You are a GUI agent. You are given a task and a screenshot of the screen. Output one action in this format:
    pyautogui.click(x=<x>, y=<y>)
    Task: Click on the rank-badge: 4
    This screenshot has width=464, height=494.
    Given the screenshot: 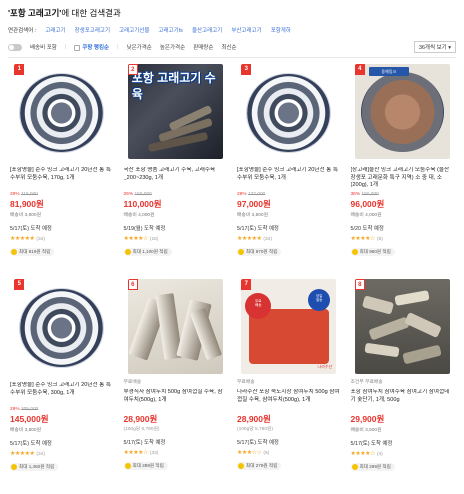 What is the action you would take?
    pyautogui.click(x=359, y=69)
    